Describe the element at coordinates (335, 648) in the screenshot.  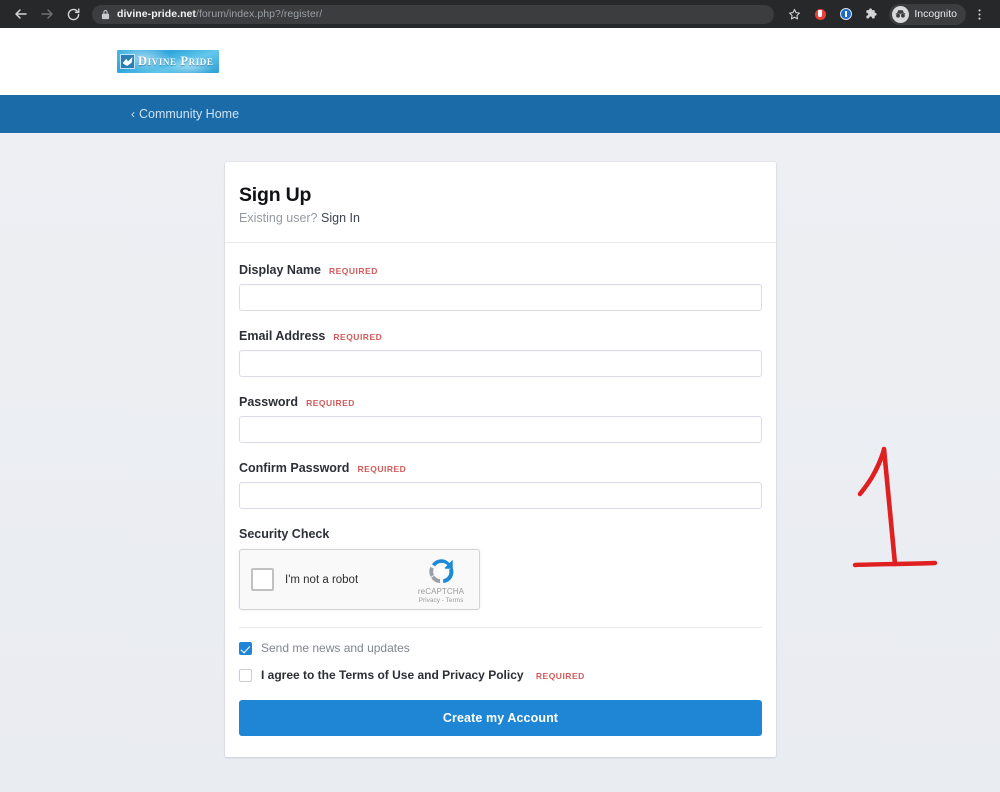
I see `newsletter-label: Send me news and updates` at that location.